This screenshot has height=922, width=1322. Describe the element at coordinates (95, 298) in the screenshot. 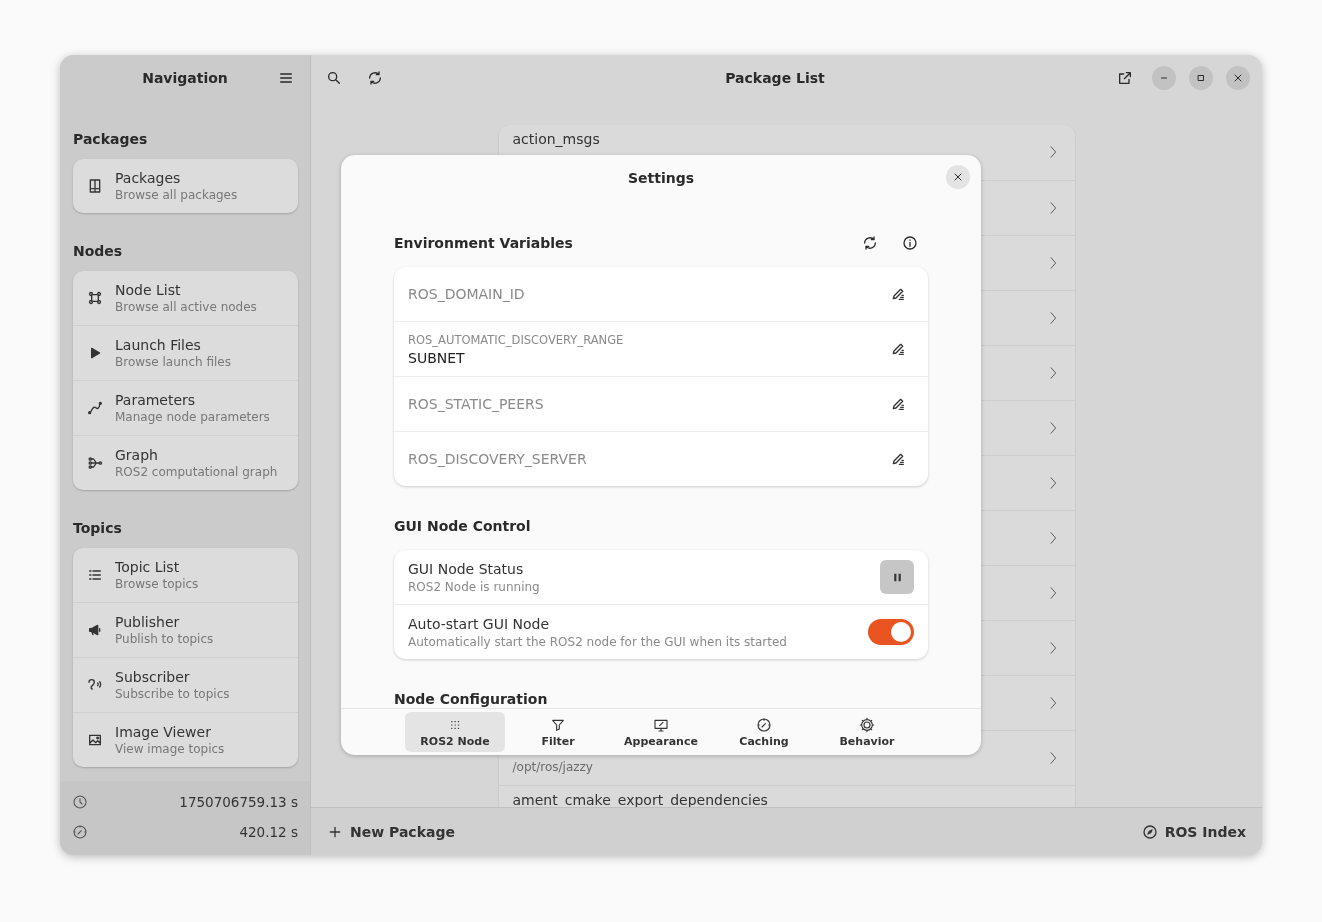

I see `nodes-icon` at that location.